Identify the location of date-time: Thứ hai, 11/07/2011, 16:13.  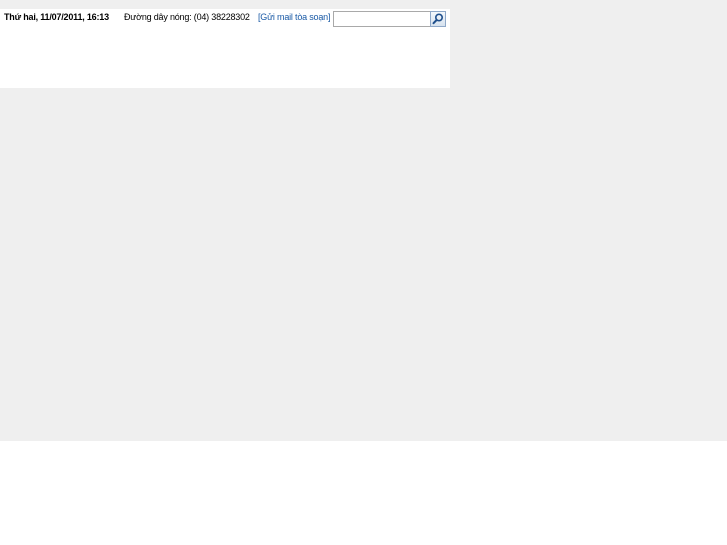
(56, 17).